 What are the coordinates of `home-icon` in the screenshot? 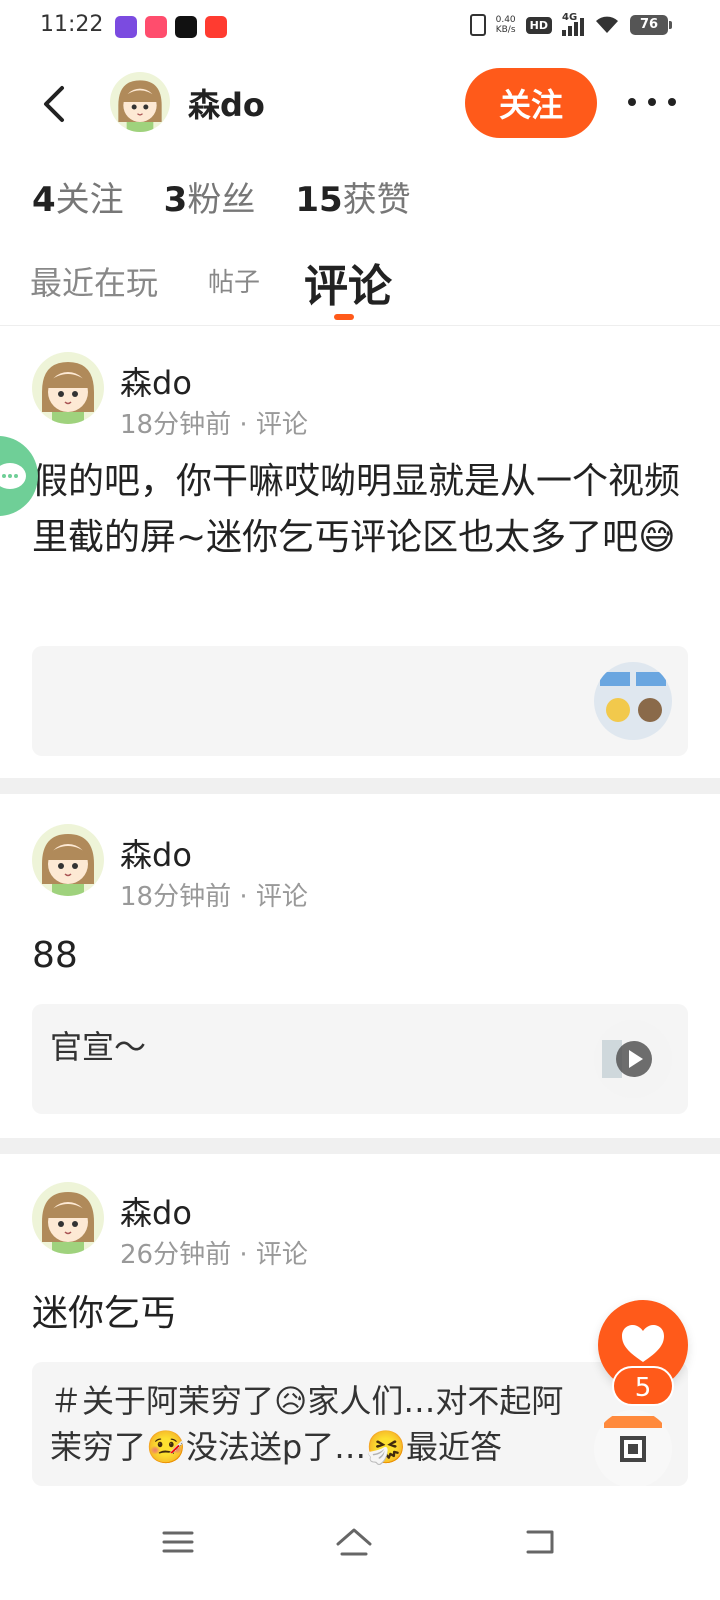 It's located at (354, 1542).